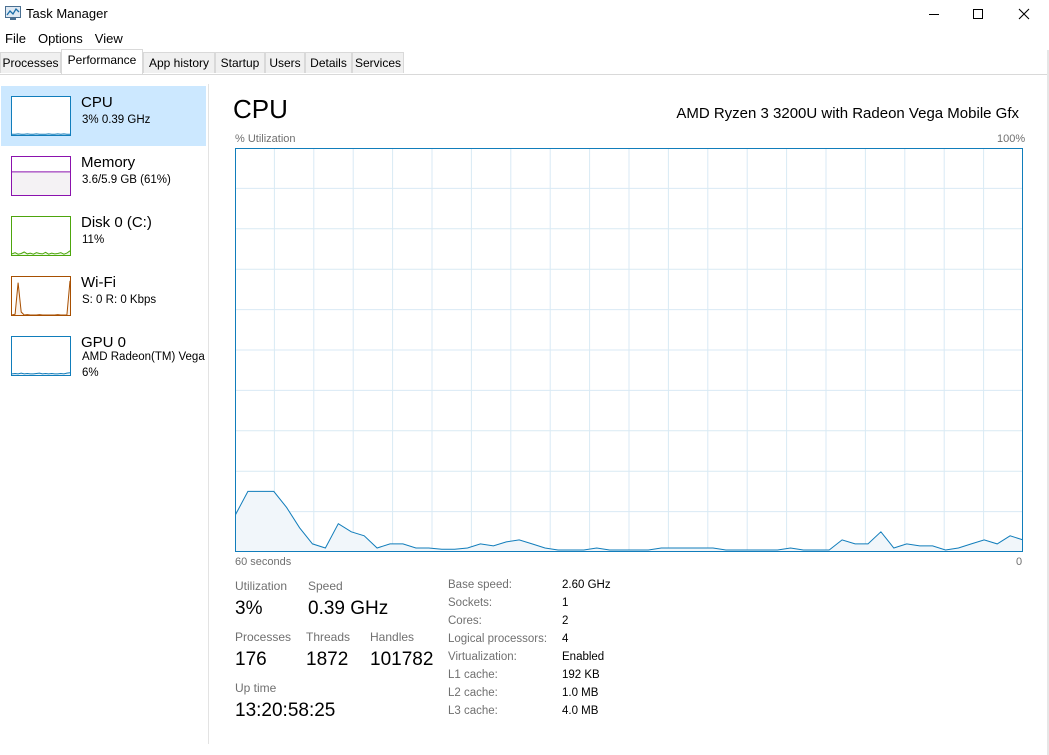  What do you see at coordinates (116, 120) in the screenshot?
I see `sidebar-item-detail: 3% 0.39 GHz` at bounding box center [116, 120].